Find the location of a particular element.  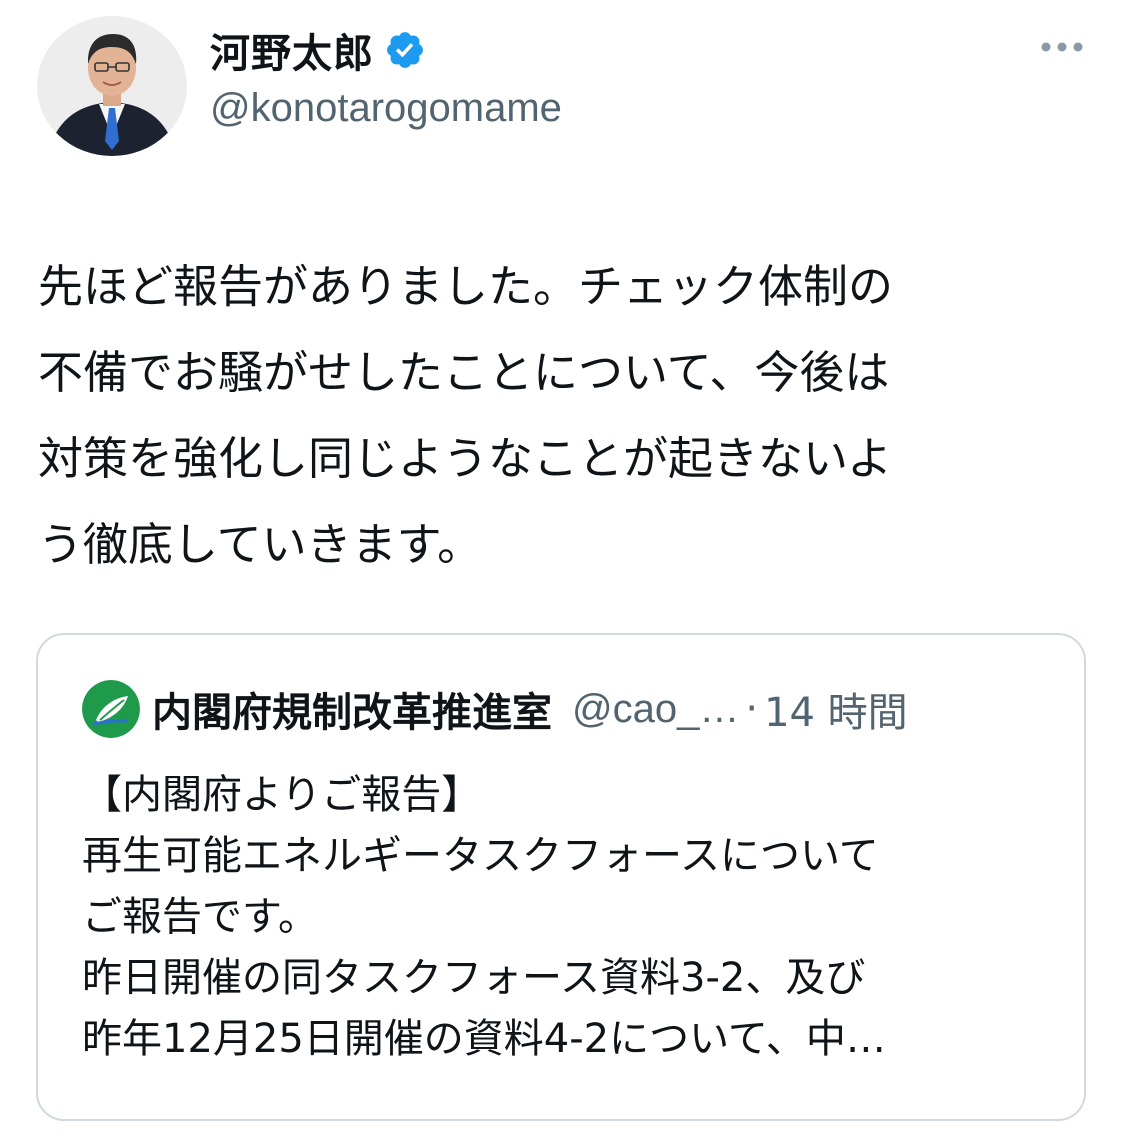

author-handle: @konotarogomame is located at coordinates (386, 108).